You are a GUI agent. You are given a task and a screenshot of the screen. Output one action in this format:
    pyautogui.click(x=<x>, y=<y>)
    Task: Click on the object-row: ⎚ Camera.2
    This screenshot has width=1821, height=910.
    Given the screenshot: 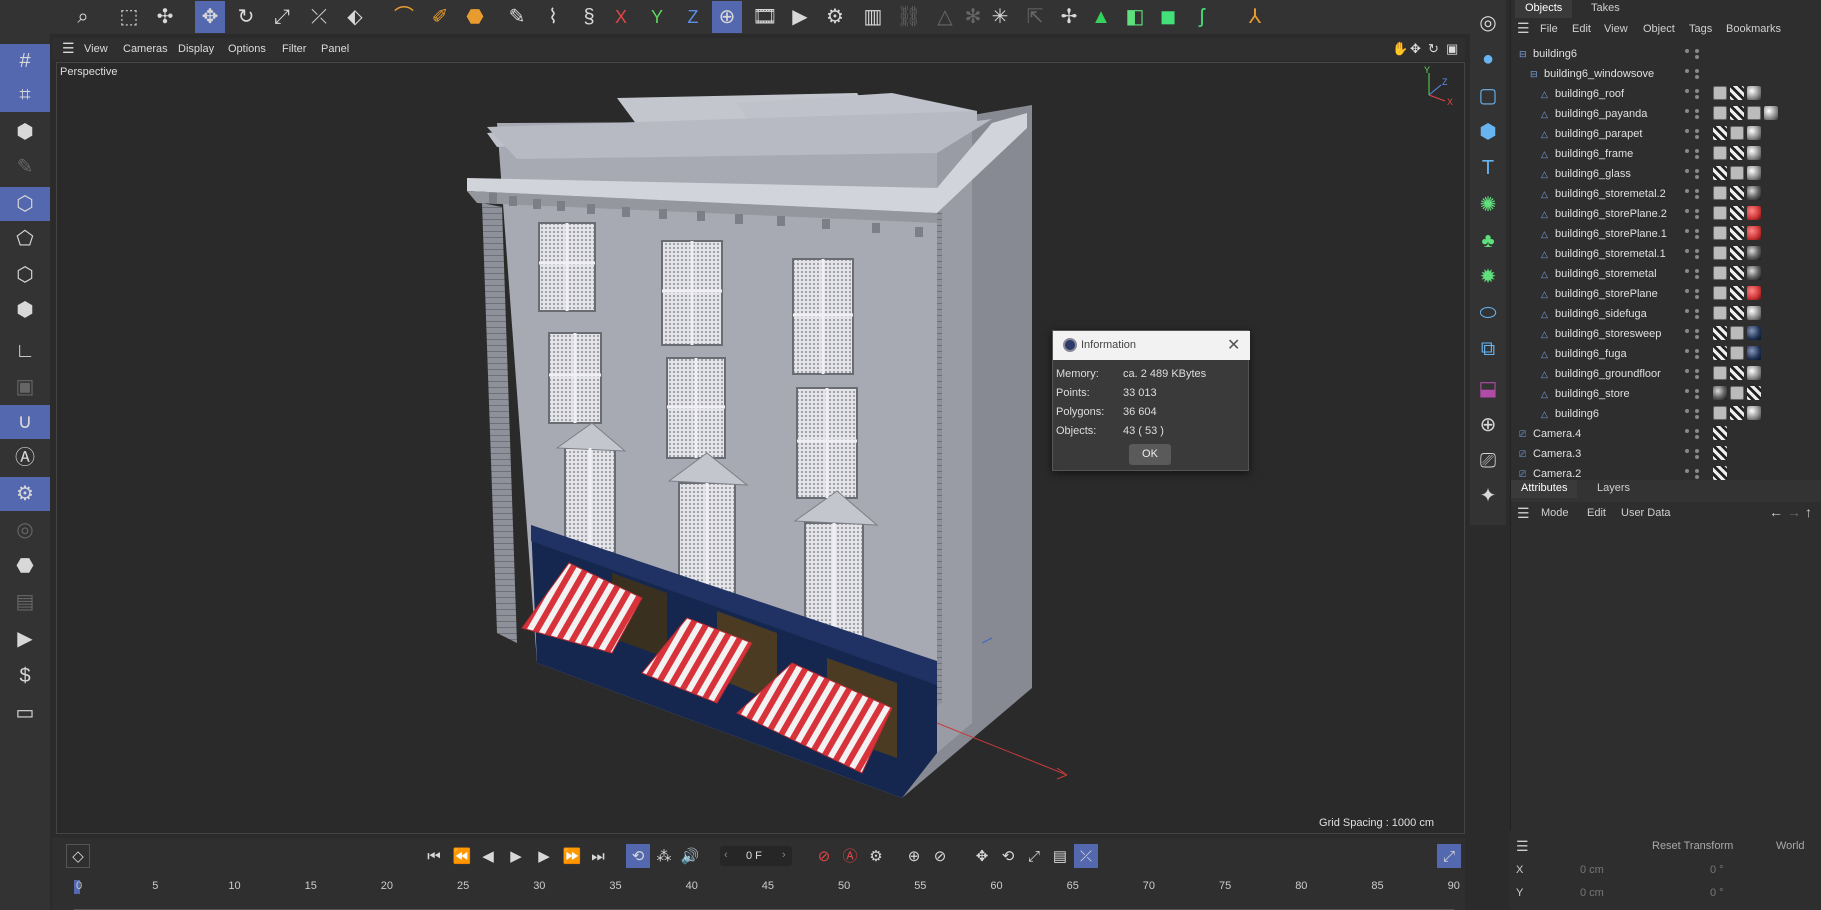 What is the action you would take?
    pyautogui.click(x=1666, y=472)
    